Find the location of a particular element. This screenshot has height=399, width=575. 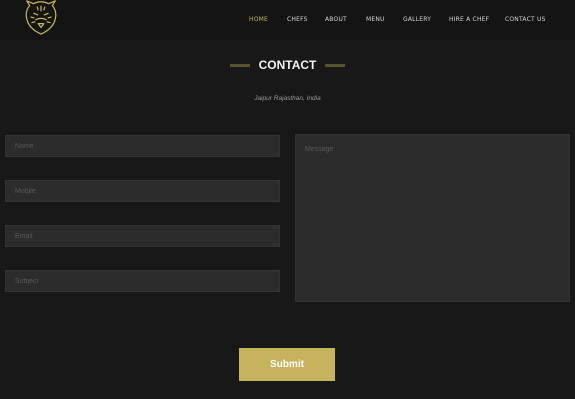

nav-item-home: HOME is located at coordinates (258, 20).